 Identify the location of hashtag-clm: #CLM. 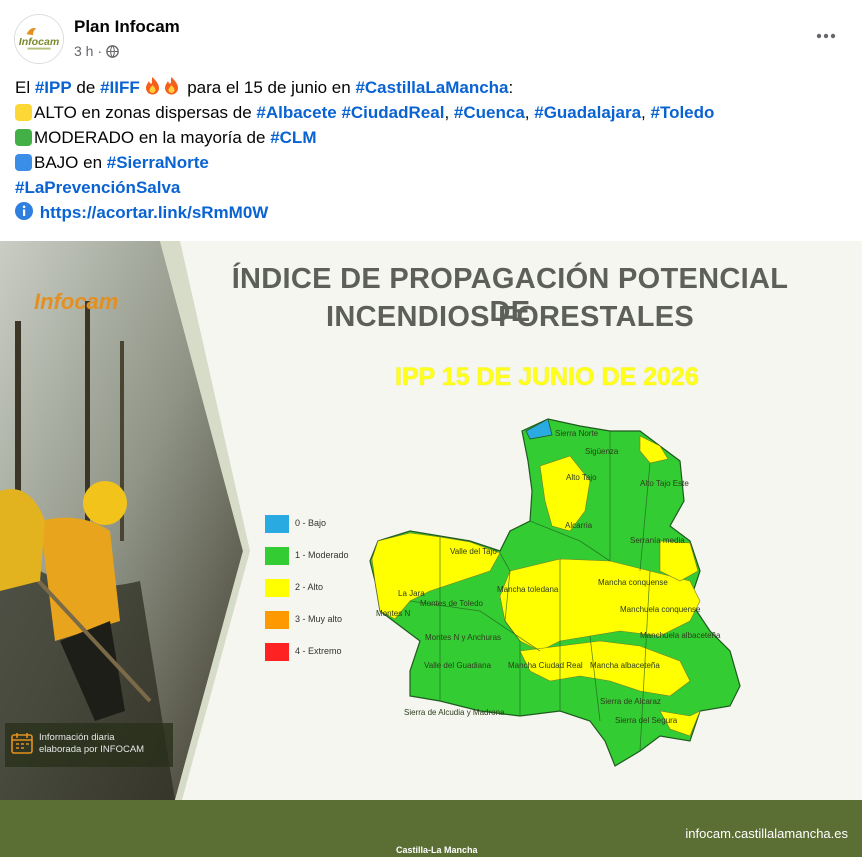
(293, 137).